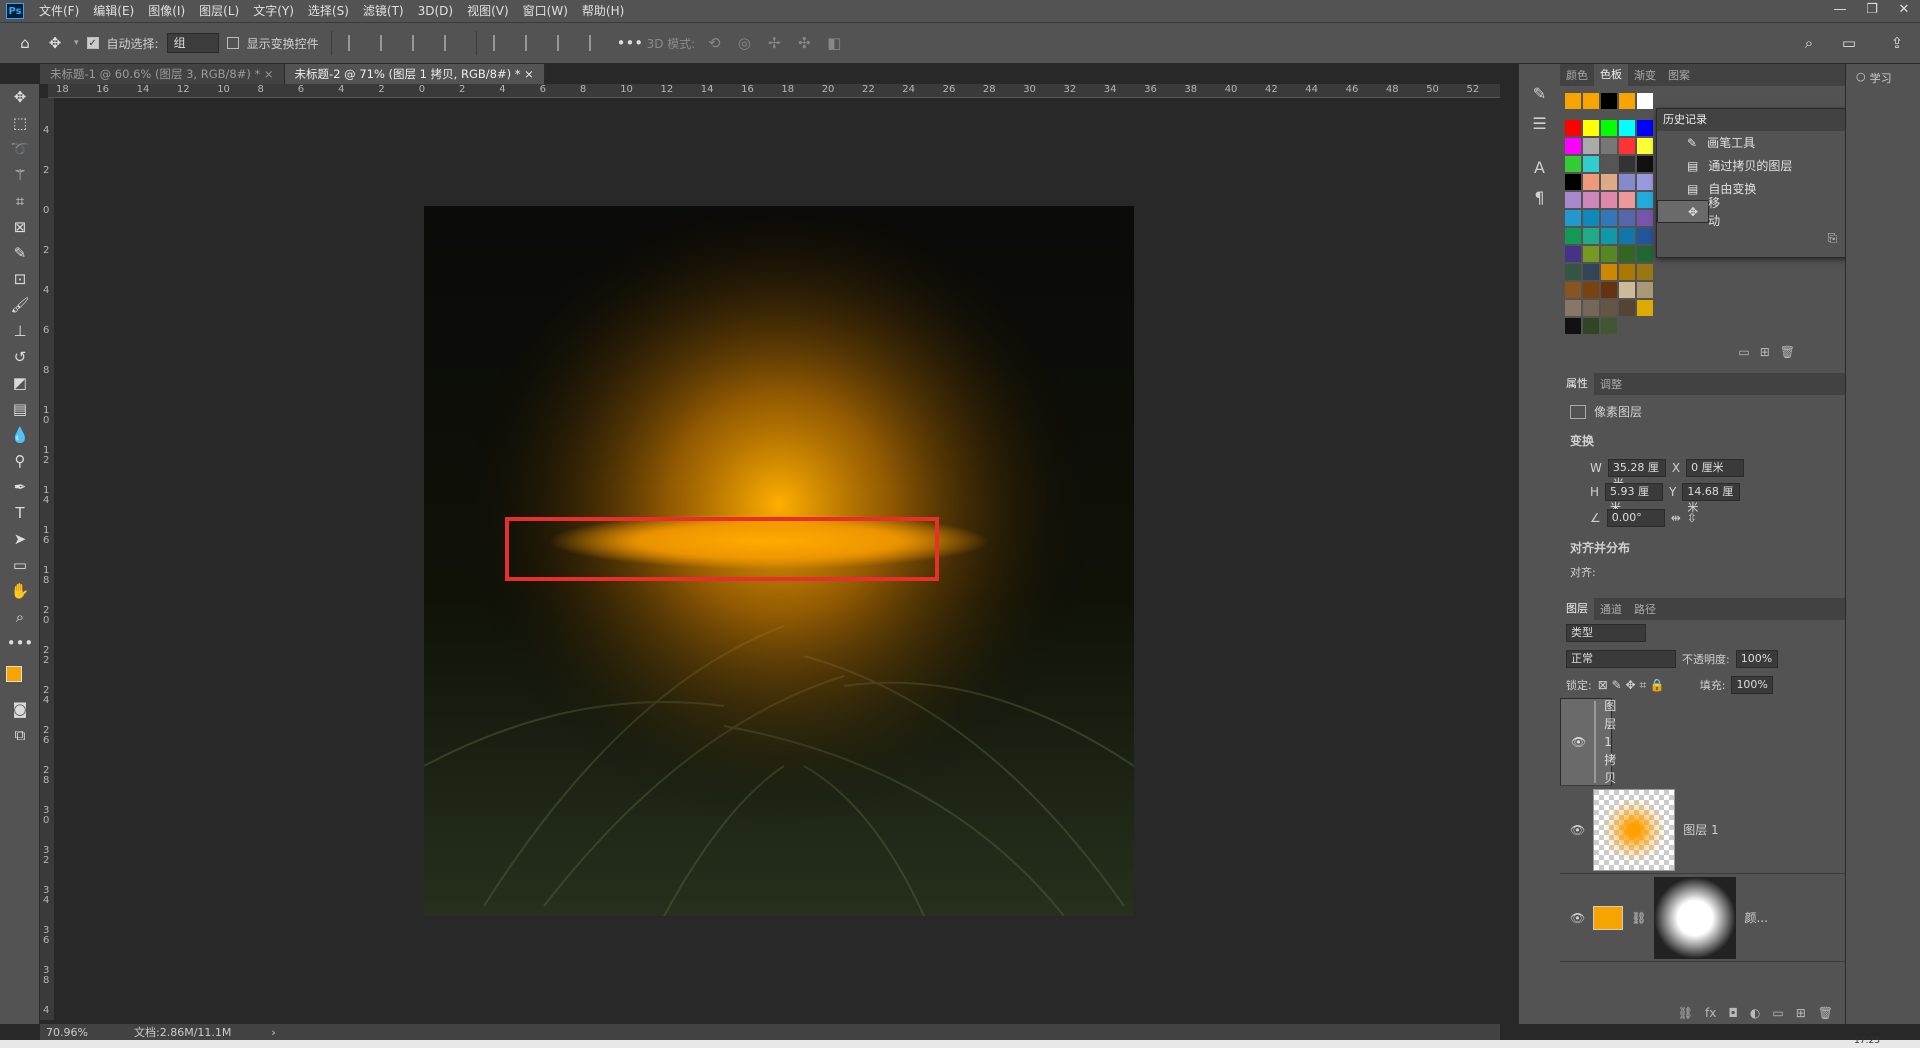 The image size is (1920, 1048). What do you see at coordinates (1904, 11) in the screenshot?
I see `close-button: ✕` at bounding box center [1904, 11].